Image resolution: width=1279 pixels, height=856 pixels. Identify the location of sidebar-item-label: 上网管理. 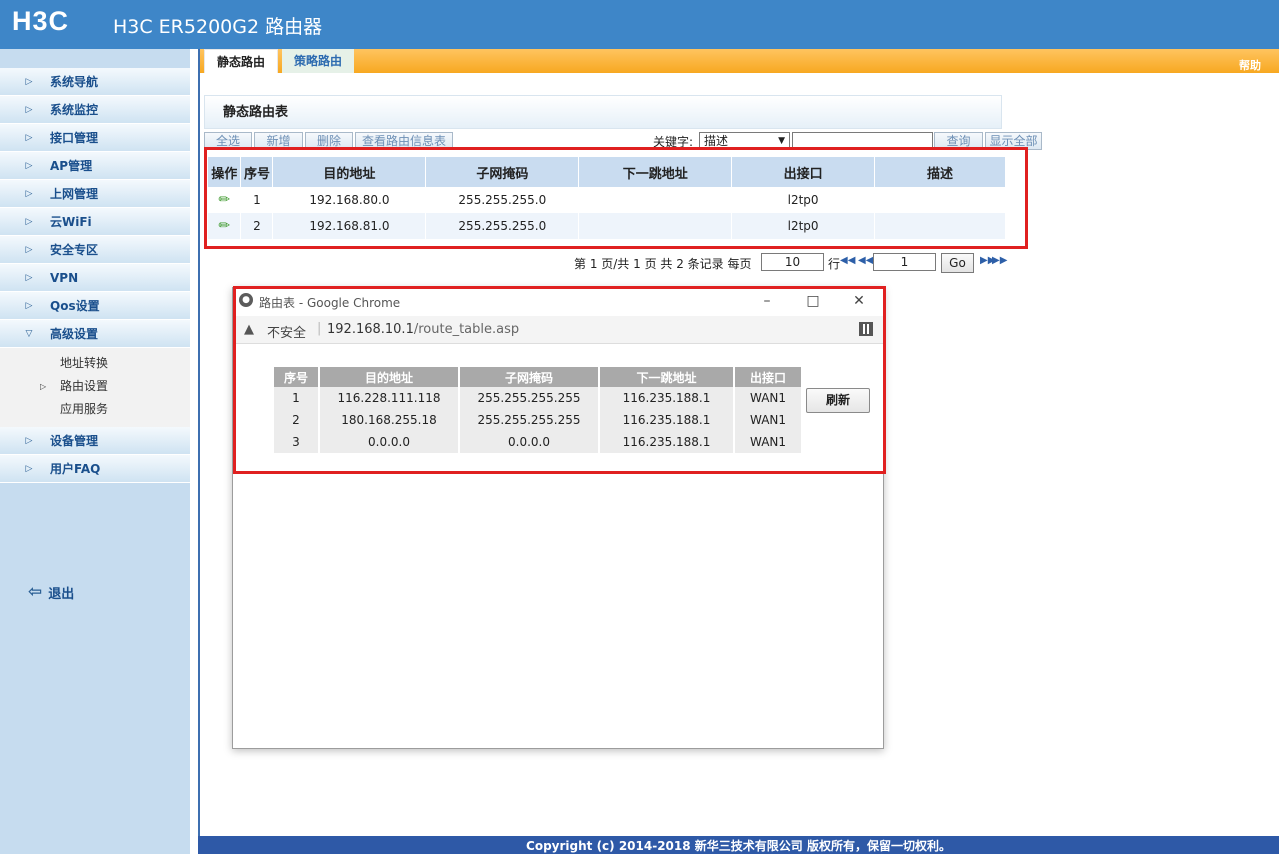
(74, 194).